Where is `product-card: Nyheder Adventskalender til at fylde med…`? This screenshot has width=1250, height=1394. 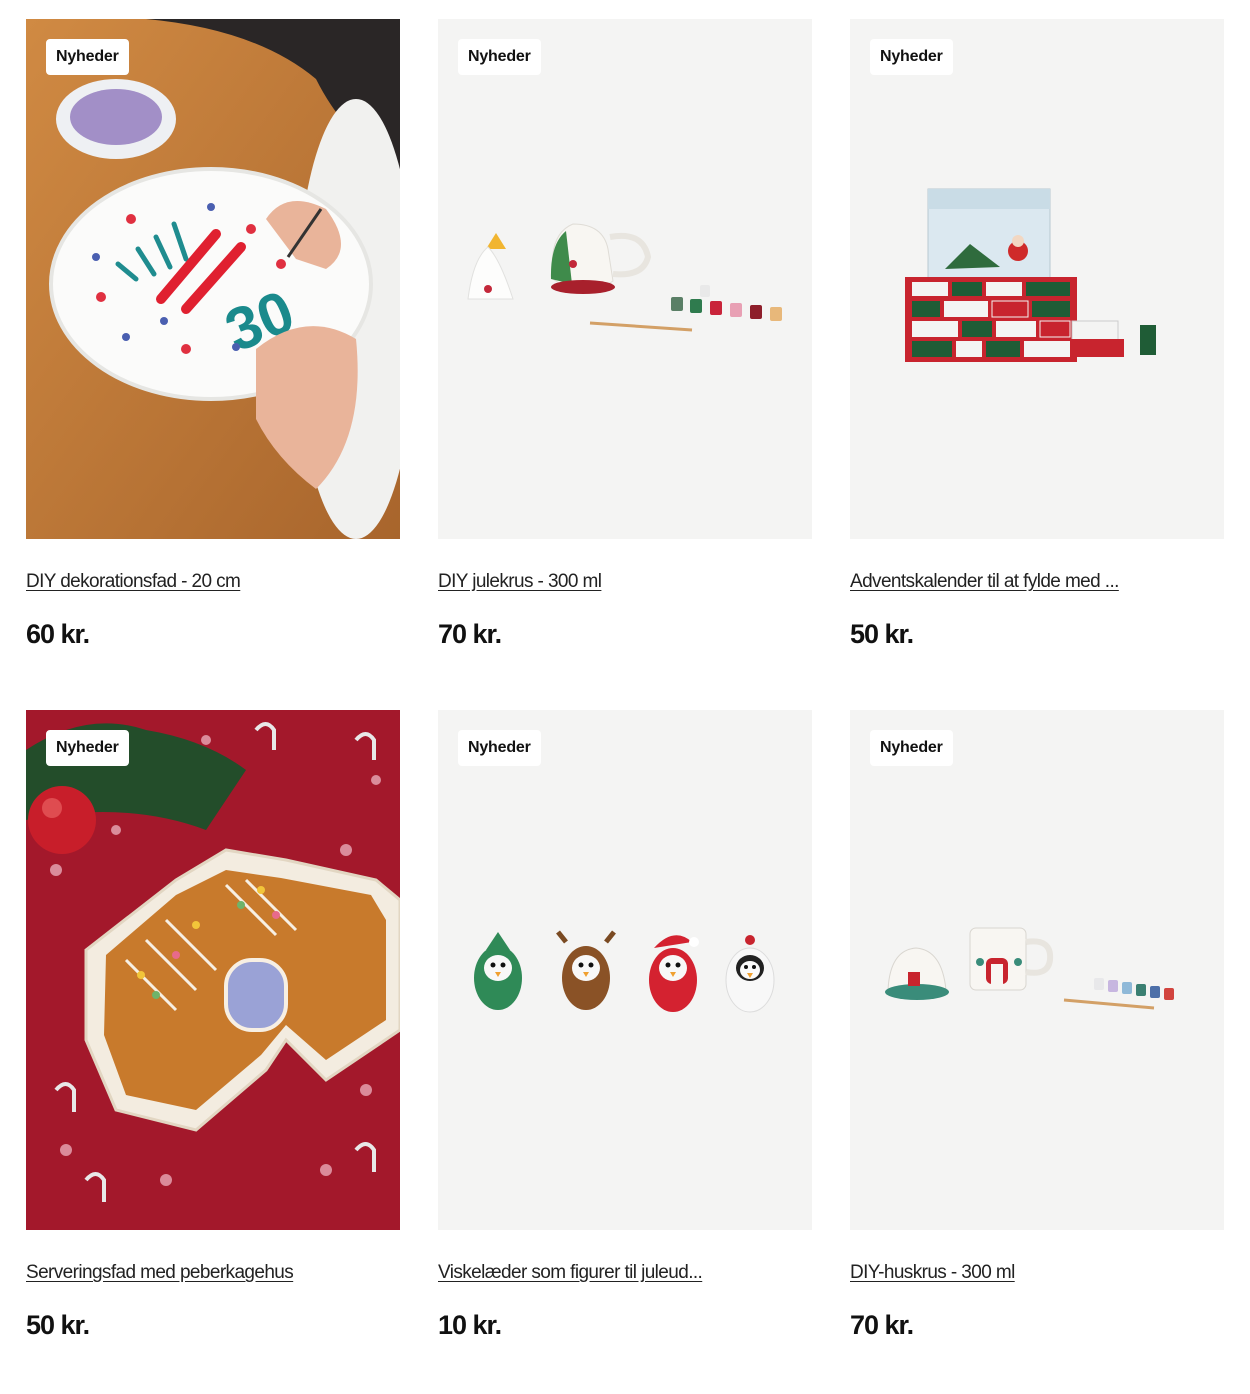 product-card: Nyheder Adventskalender til at fylde med… is located at coordinates (1037, 334).